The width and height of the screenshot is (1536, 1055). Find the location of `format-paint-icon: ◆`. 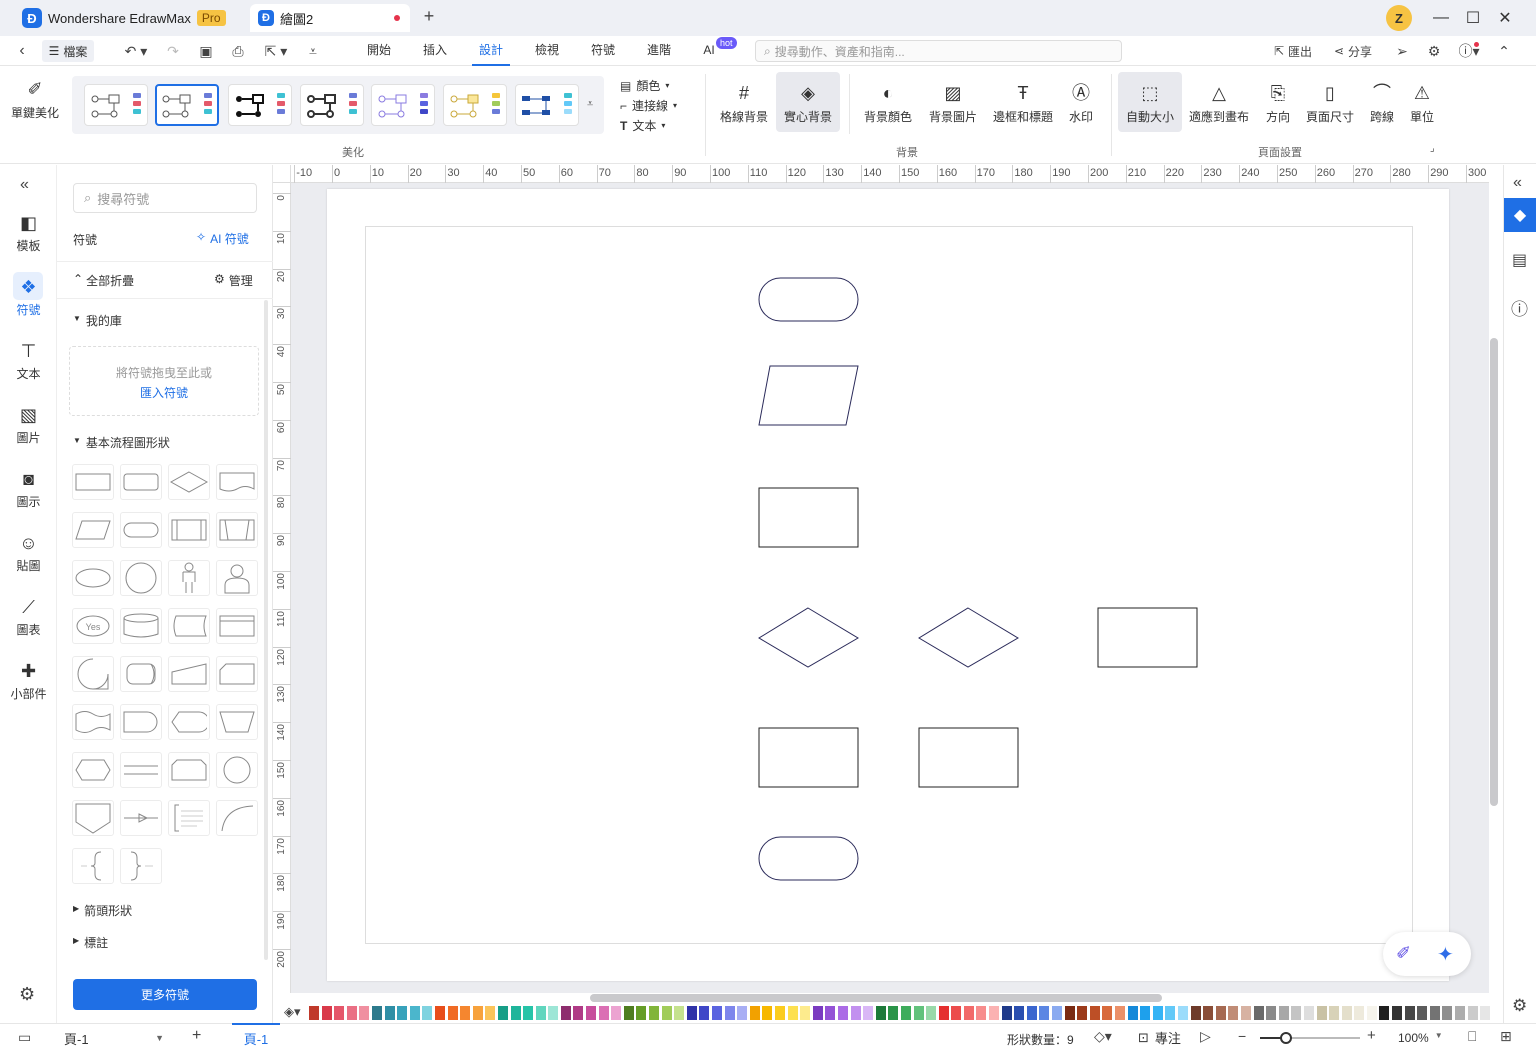

format-paint-icon: ◆ is located at coordinates (1520, 215).